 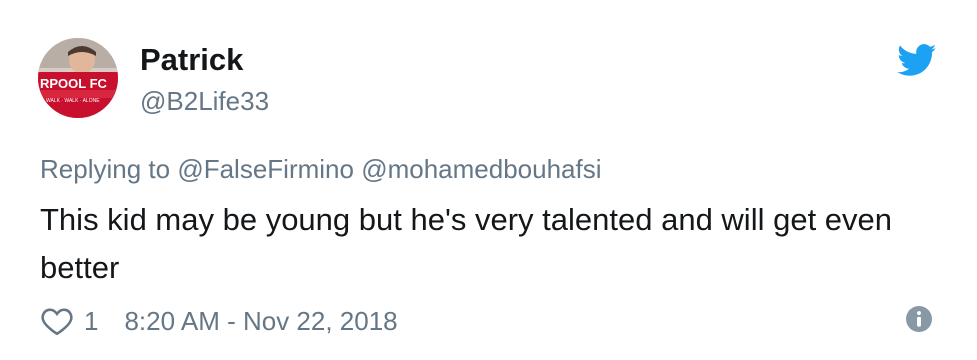 I want to click on like-count: 1, so click(x=91, y=321).